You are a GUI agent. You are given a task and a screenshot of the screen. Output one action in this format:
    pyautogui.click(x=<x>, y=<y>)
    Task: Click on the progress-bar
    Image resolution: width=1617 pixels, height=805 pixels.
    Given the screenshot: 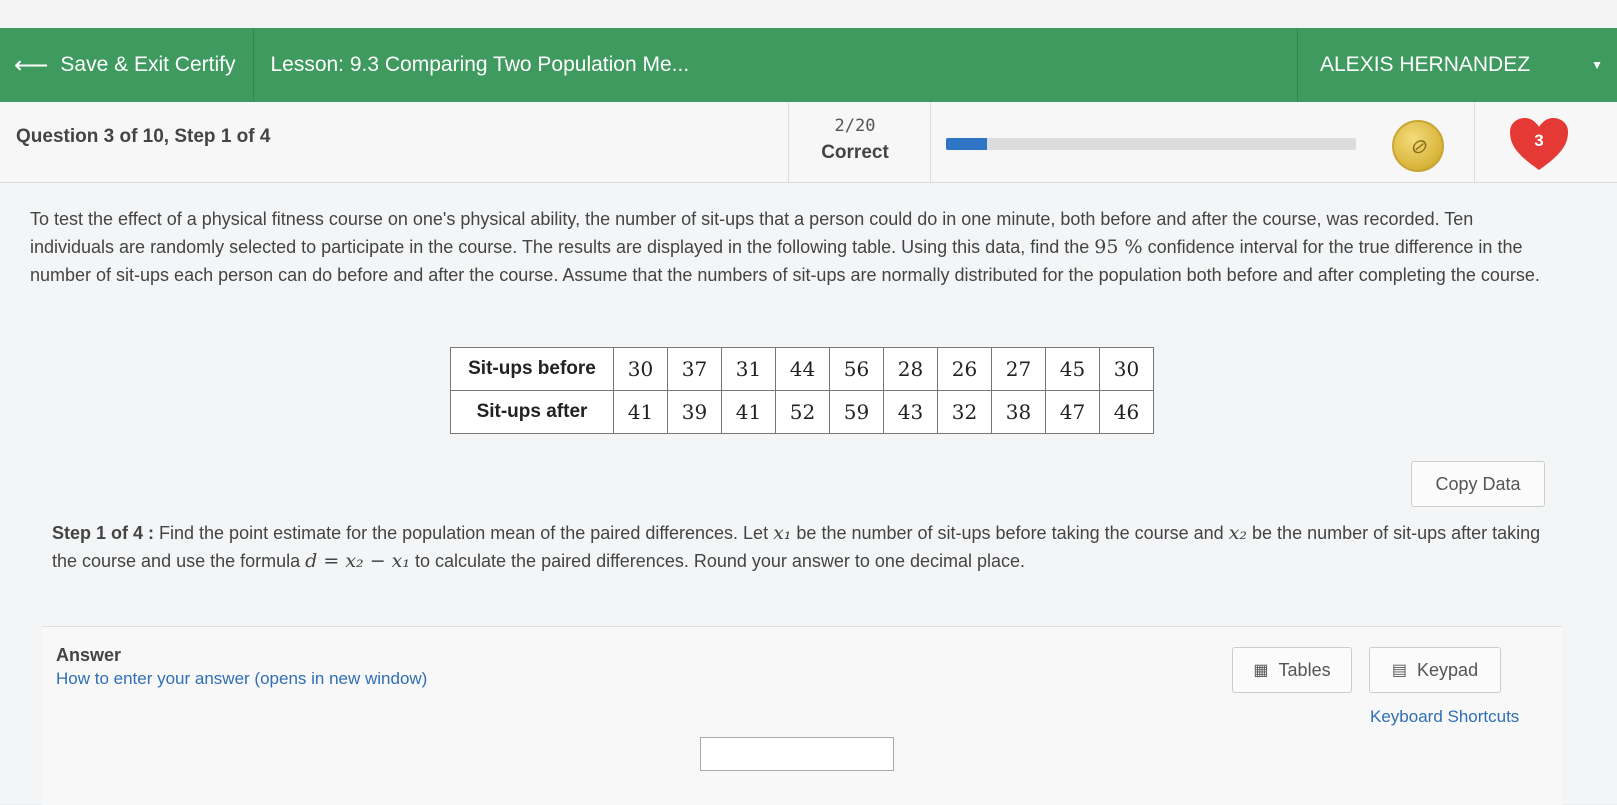 What is the action you would take?
    pyautogui.click(x=1151, y=144)
    